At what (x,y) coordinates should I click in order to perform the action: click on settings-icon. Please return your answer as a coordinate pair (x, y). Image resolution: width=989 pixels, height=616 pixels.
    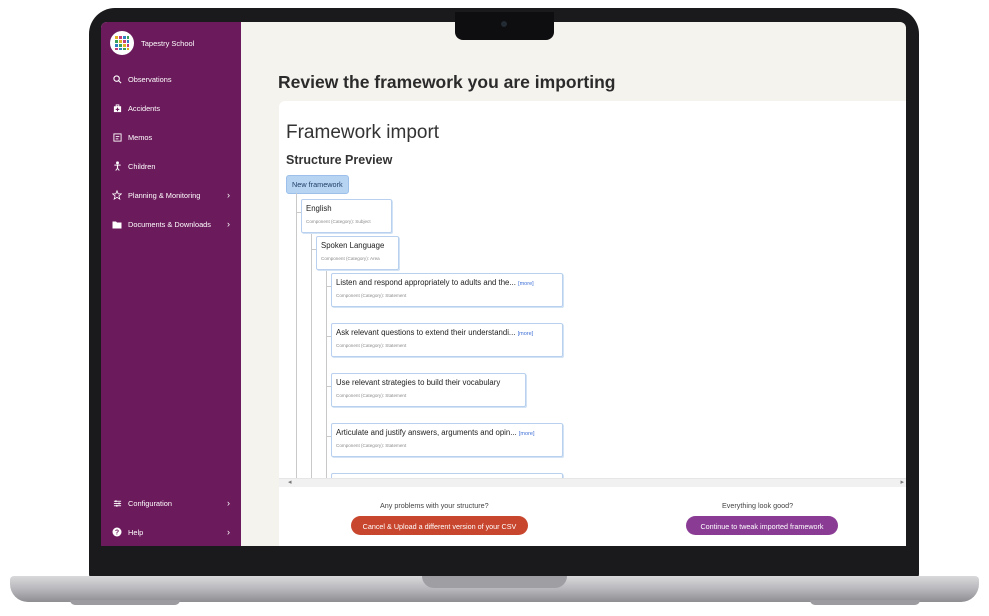
    Looking at the image, I should click on (117, 503).